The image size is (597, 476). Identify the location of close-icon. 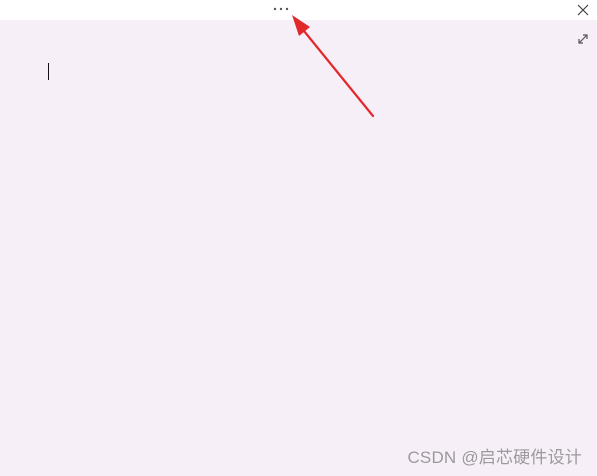
(583, 10).